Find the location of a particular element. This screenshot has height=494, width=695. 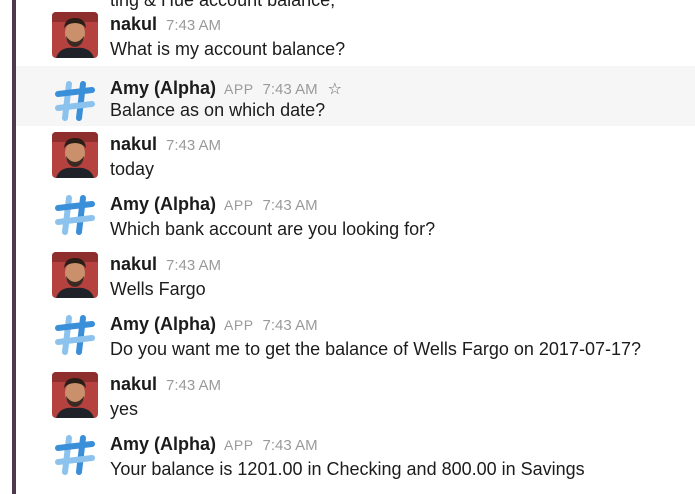

message-text: Balance as on which date? is located at coordinates (218, 110).